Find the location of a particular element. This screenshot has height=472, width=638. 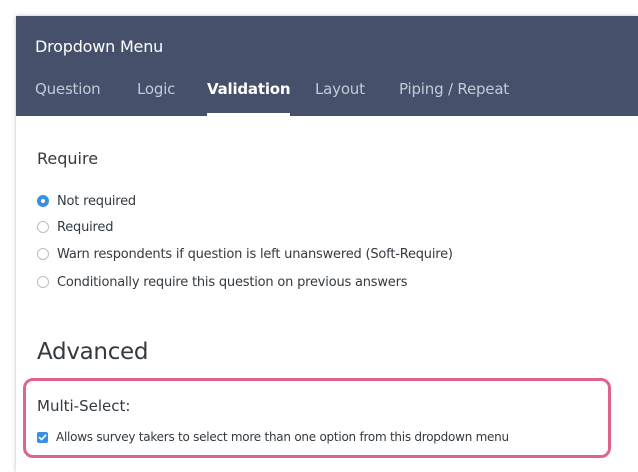

radio-not-required: Not required is located at coordinates (86, 201).